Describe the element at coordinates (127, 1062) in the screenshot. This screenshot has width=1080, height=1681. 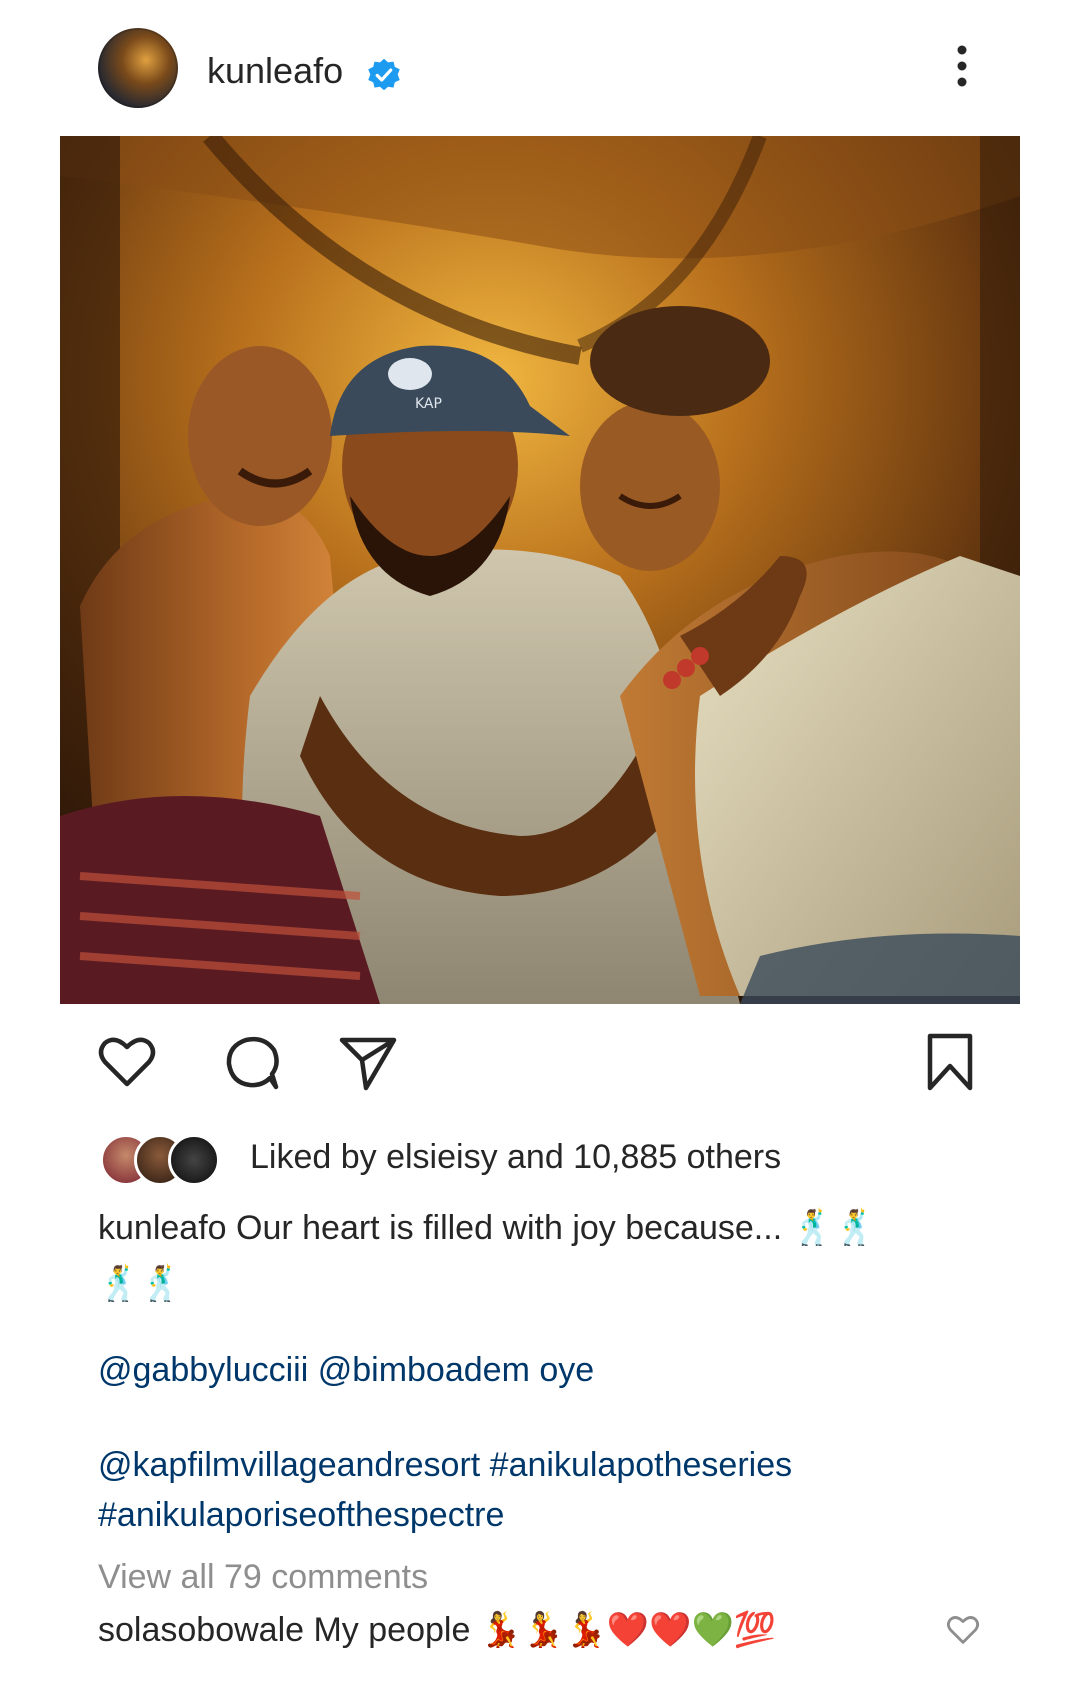
I see `heart-icon` at that location.